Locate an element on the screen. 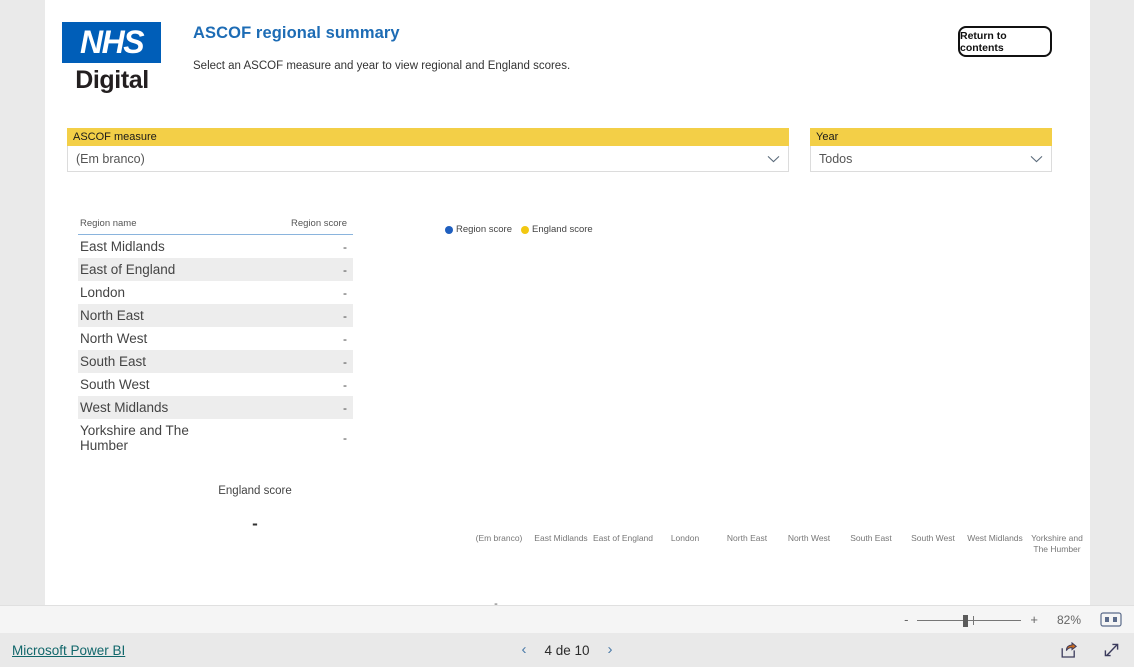  x-axis-tick-label: South West is located at coordinates (933, 538).